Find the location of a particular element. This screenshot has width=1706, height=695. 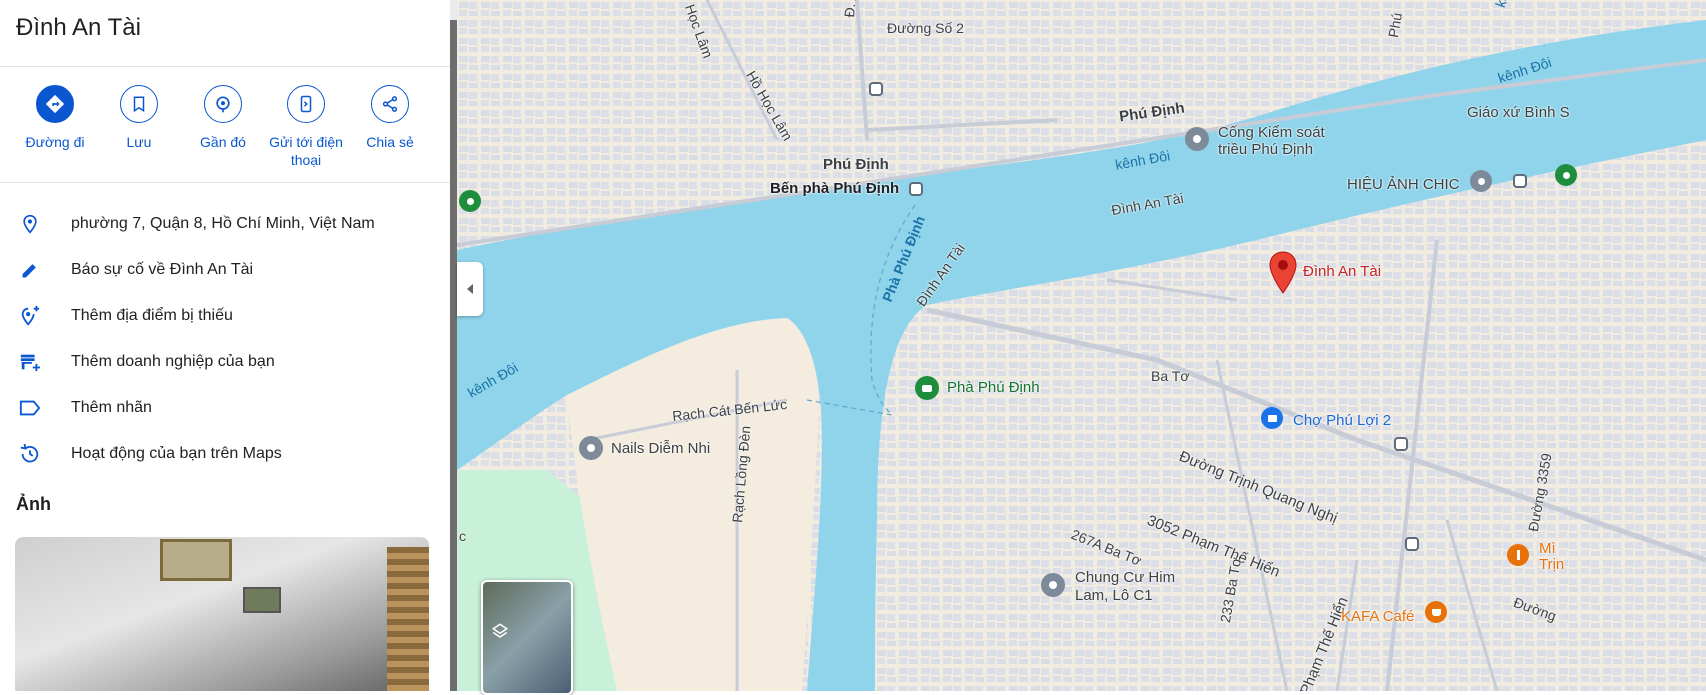

selected-place-pin-icon is located at coordinates (1283, 272).